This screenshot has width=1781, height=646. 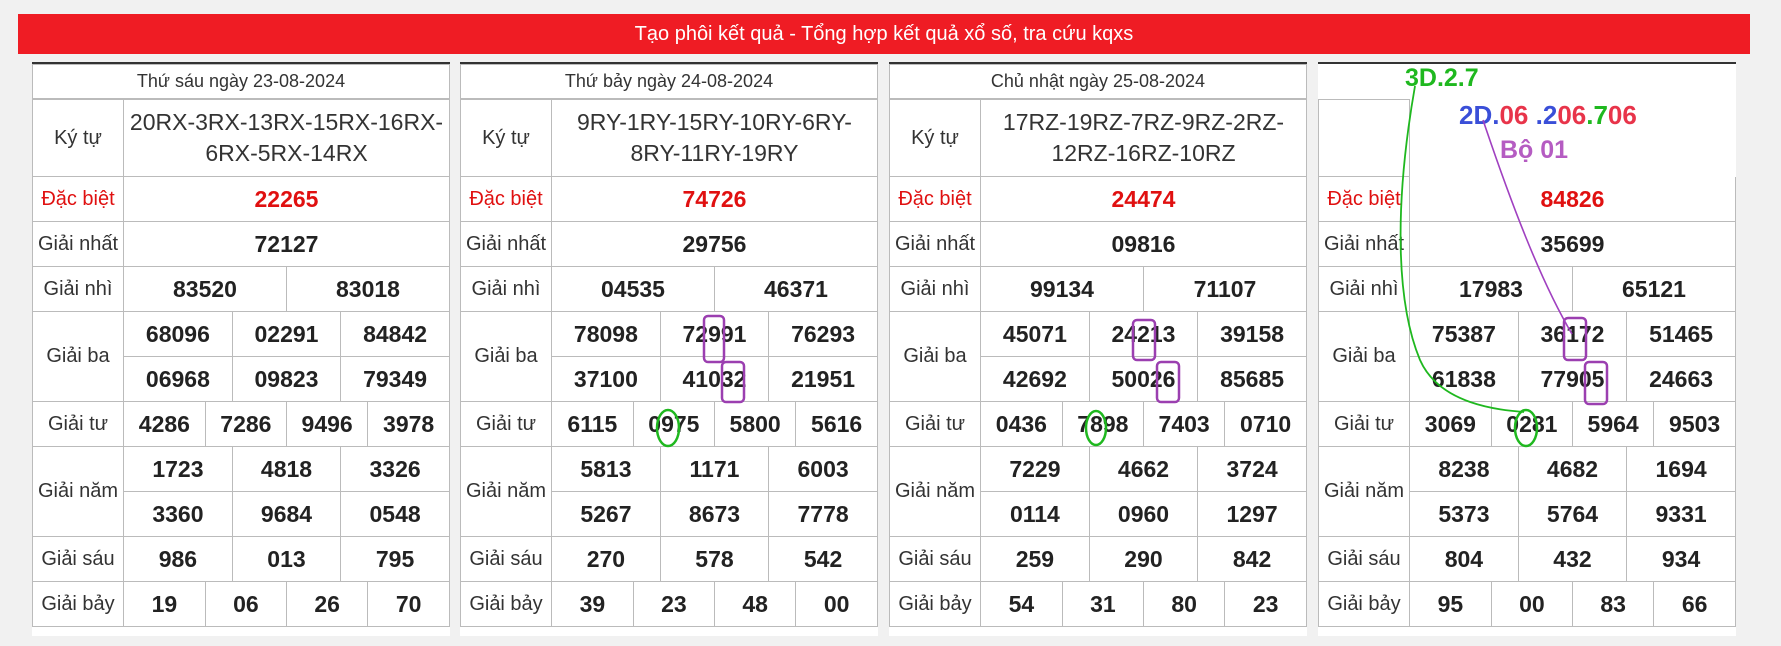 What do you see at coordinates (1035, 559) in the screenshot?
I see `sixth-prize: 259` at bounding box center [1035, 559].